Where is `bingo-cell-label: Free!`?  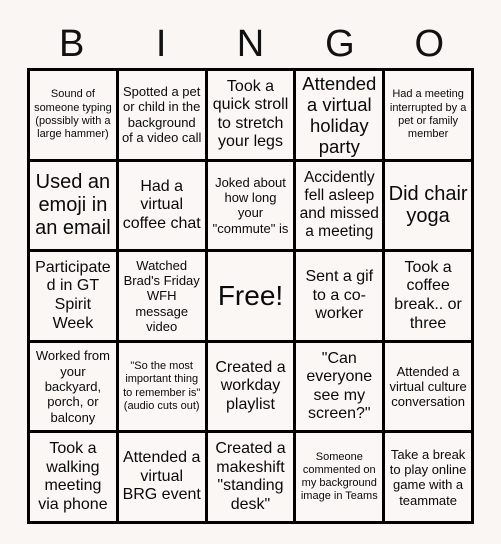 bingo-cell-label: Free! is located at coordinates (250, 296).